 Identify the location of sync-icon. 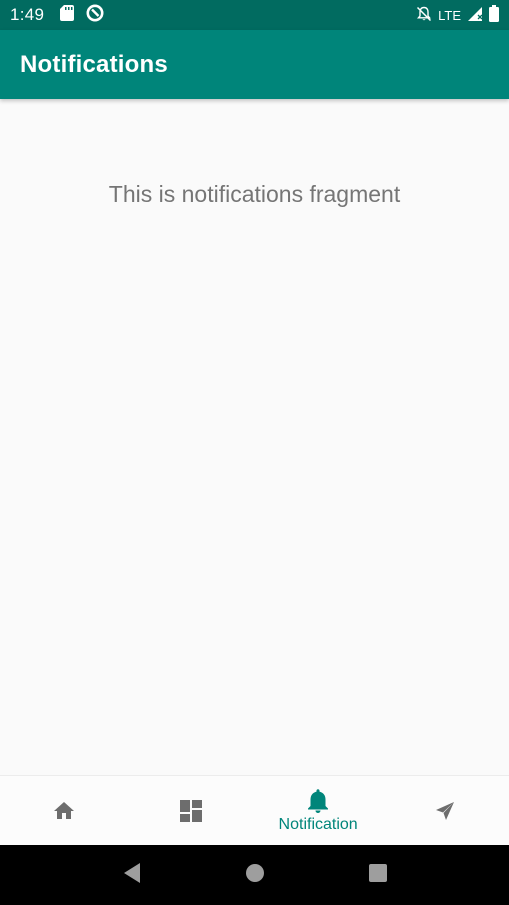
(95, 15).